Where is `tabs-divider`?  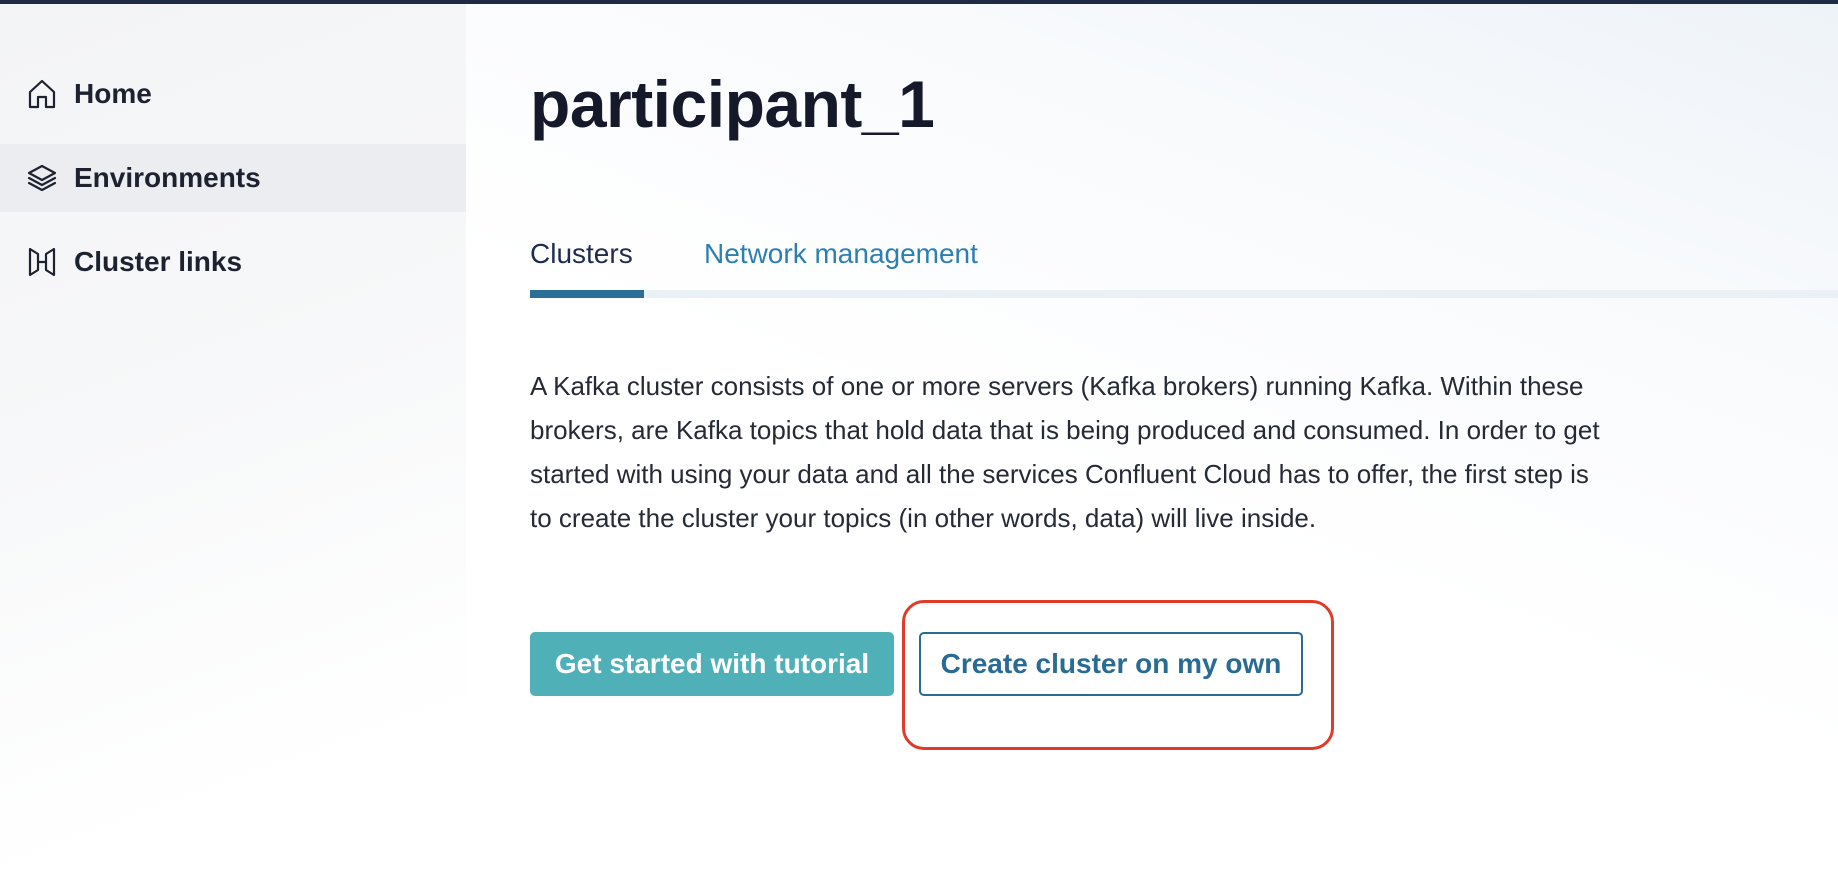
tabs-divider is located at coordinates (1184, 294).